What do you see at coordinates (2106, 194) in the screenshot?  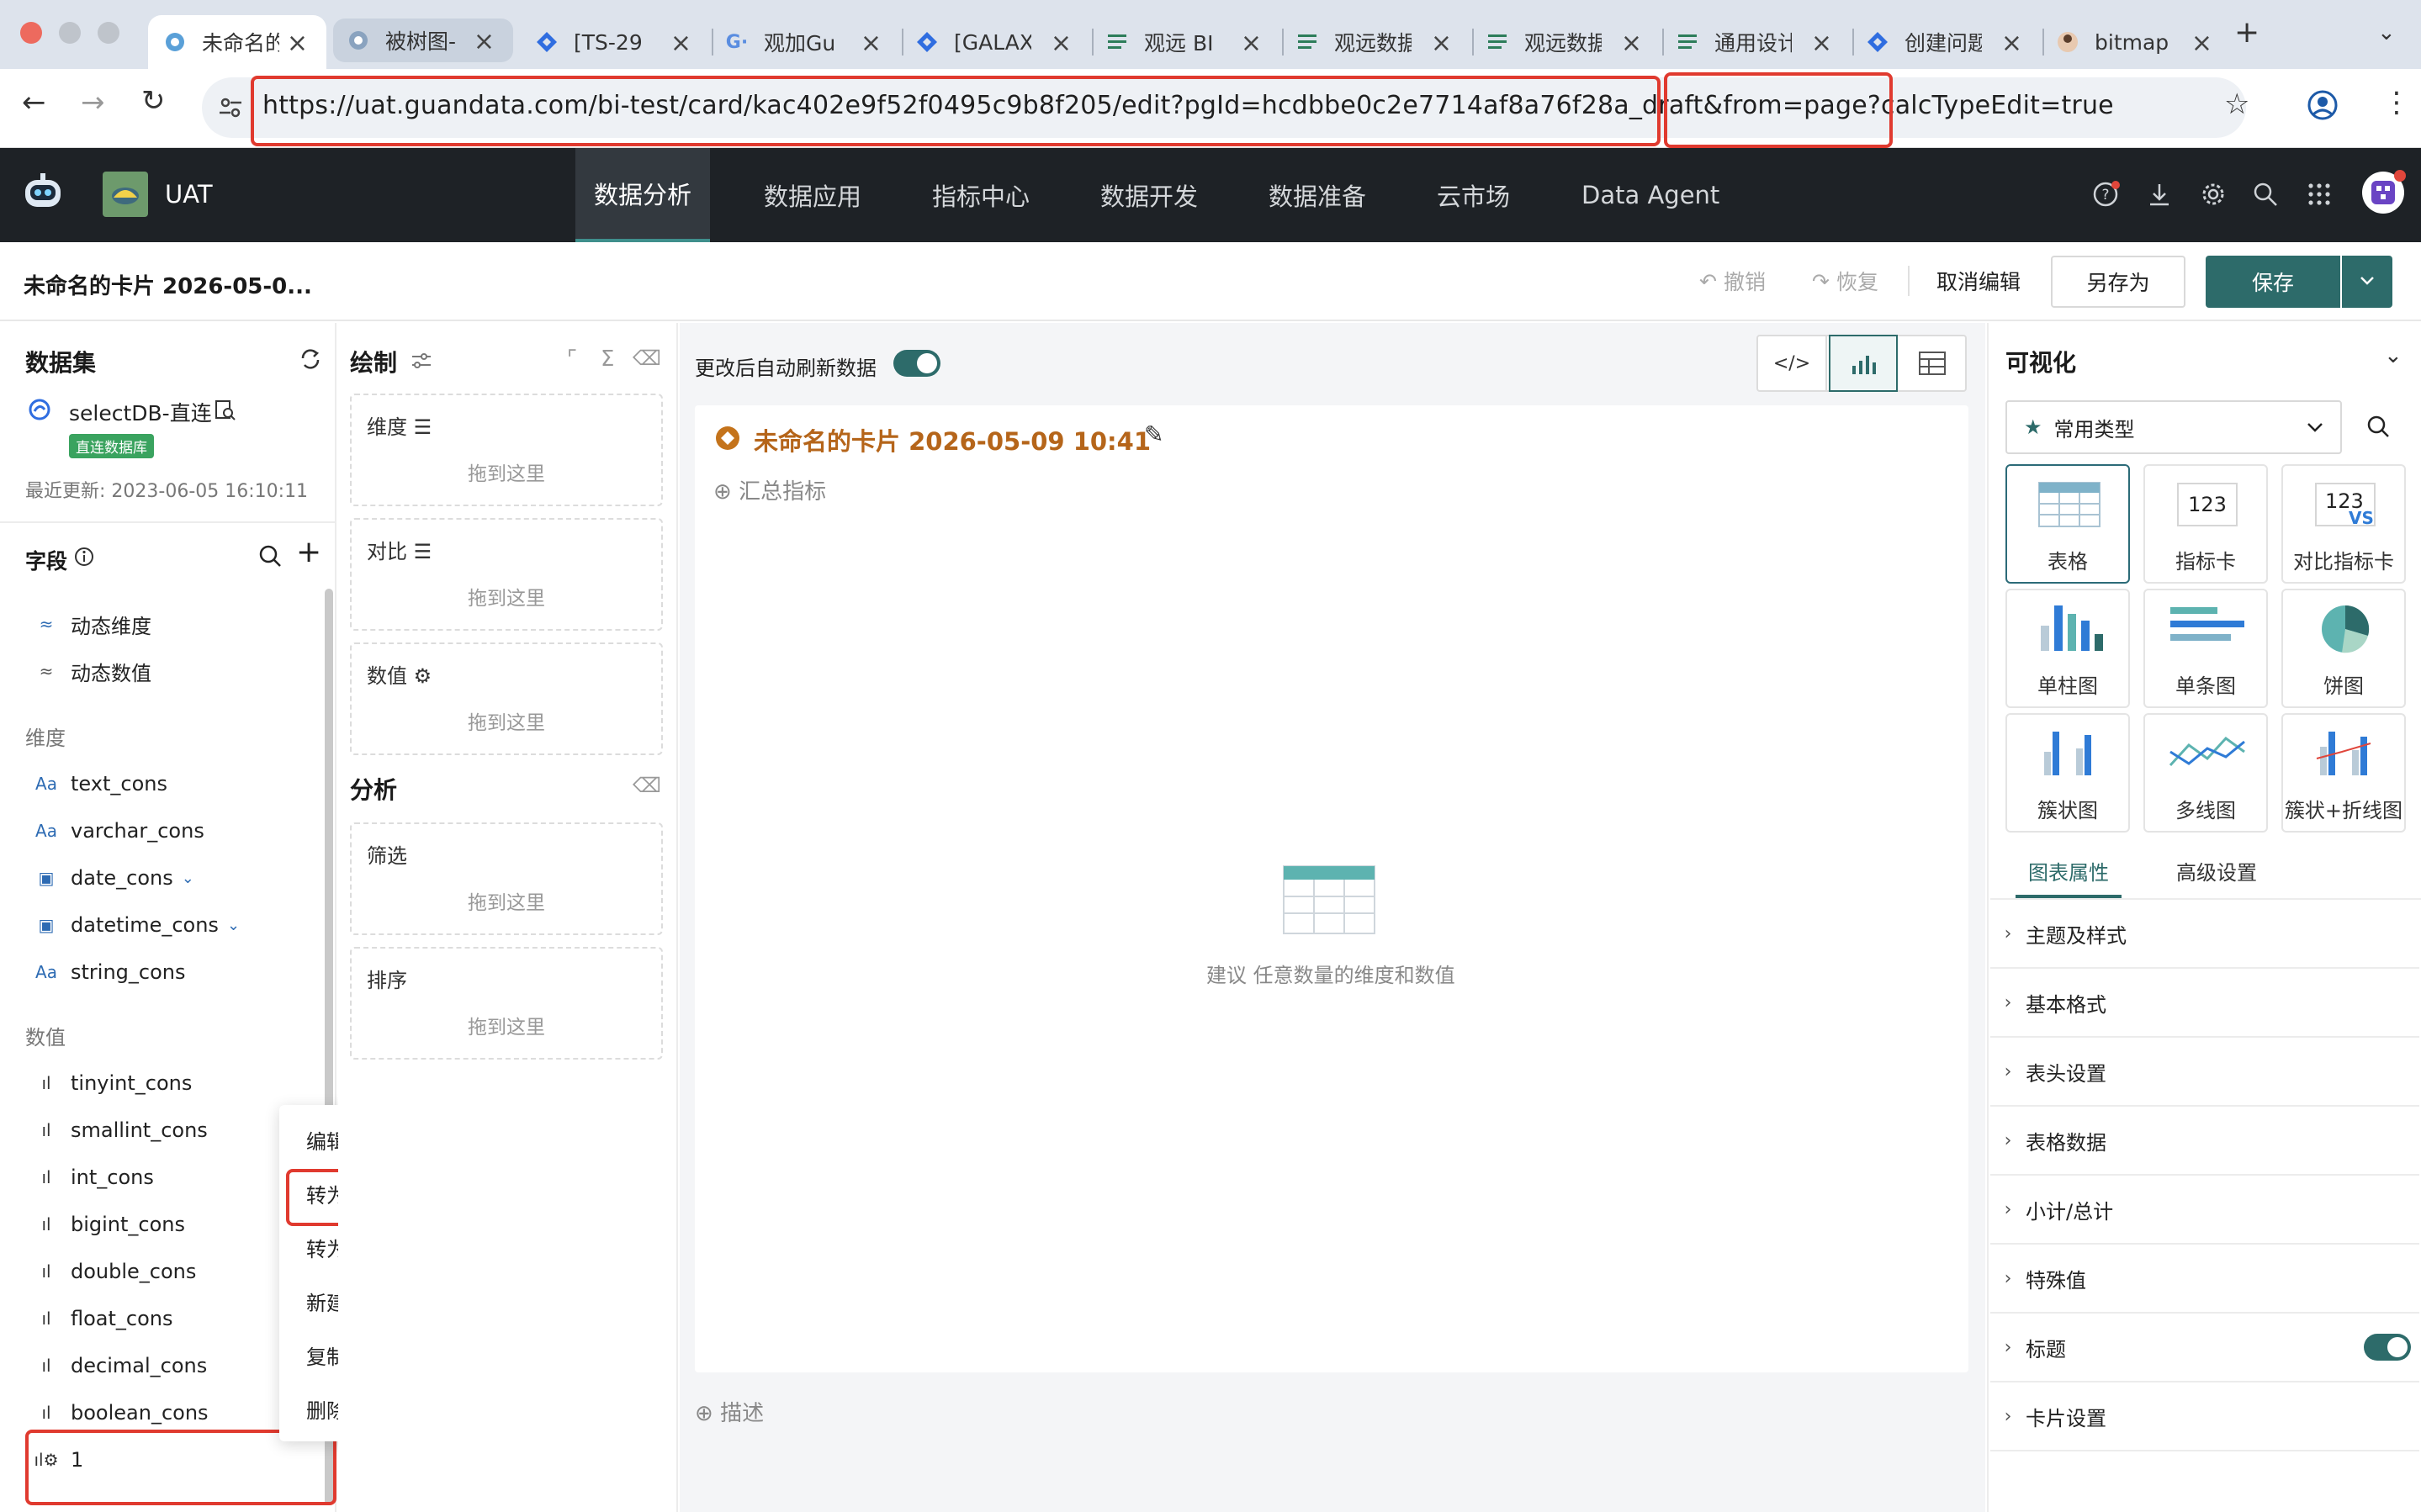 I see `help-icon: ?` at bounding box center [2106, 194].